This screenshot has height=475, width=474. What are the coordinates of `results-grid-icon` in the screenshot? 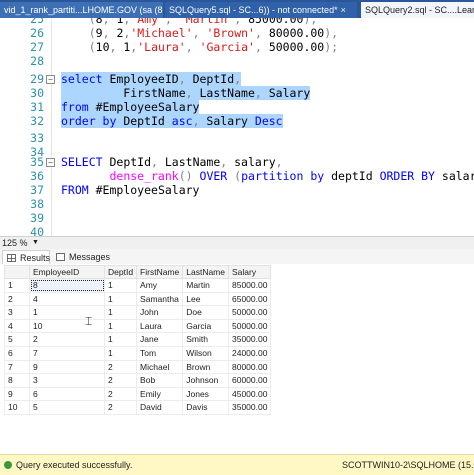 It's located at (11, 258).